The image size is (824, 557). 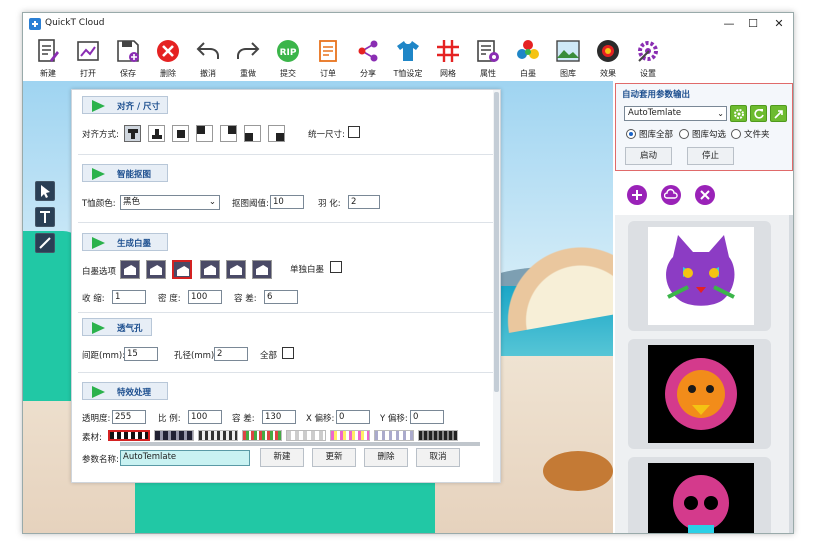 I want to click on thumbnail-cat, so click(x=699, y=276).